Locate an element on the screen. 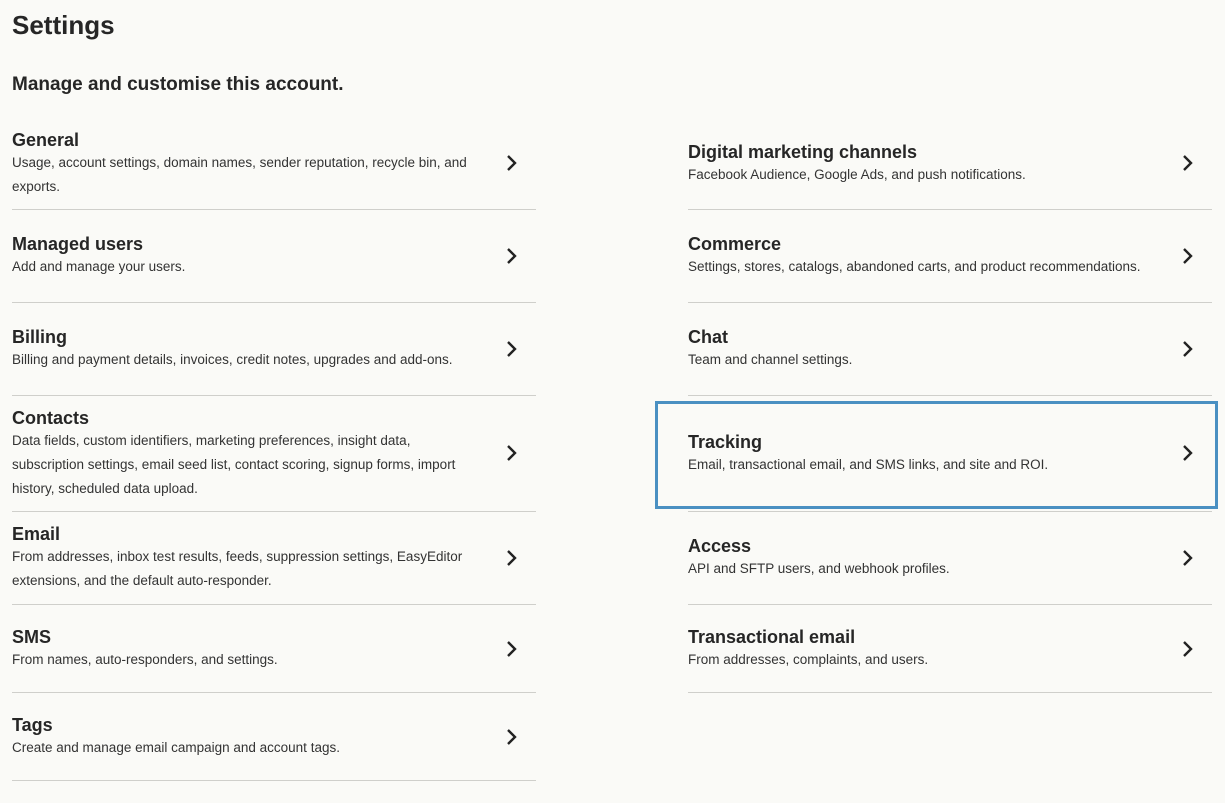  item-title: Tags is located at coordinates (32, 724).